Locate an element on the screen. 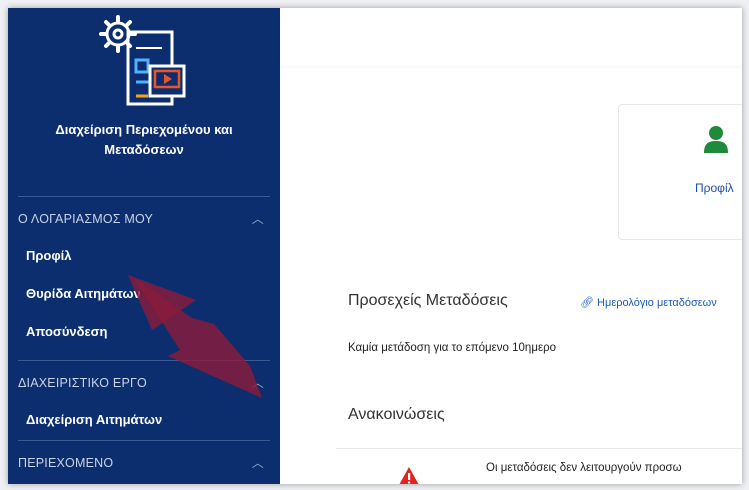 This screenshot has height=490, width=749. app-logo is located at coordinates (142, 64).